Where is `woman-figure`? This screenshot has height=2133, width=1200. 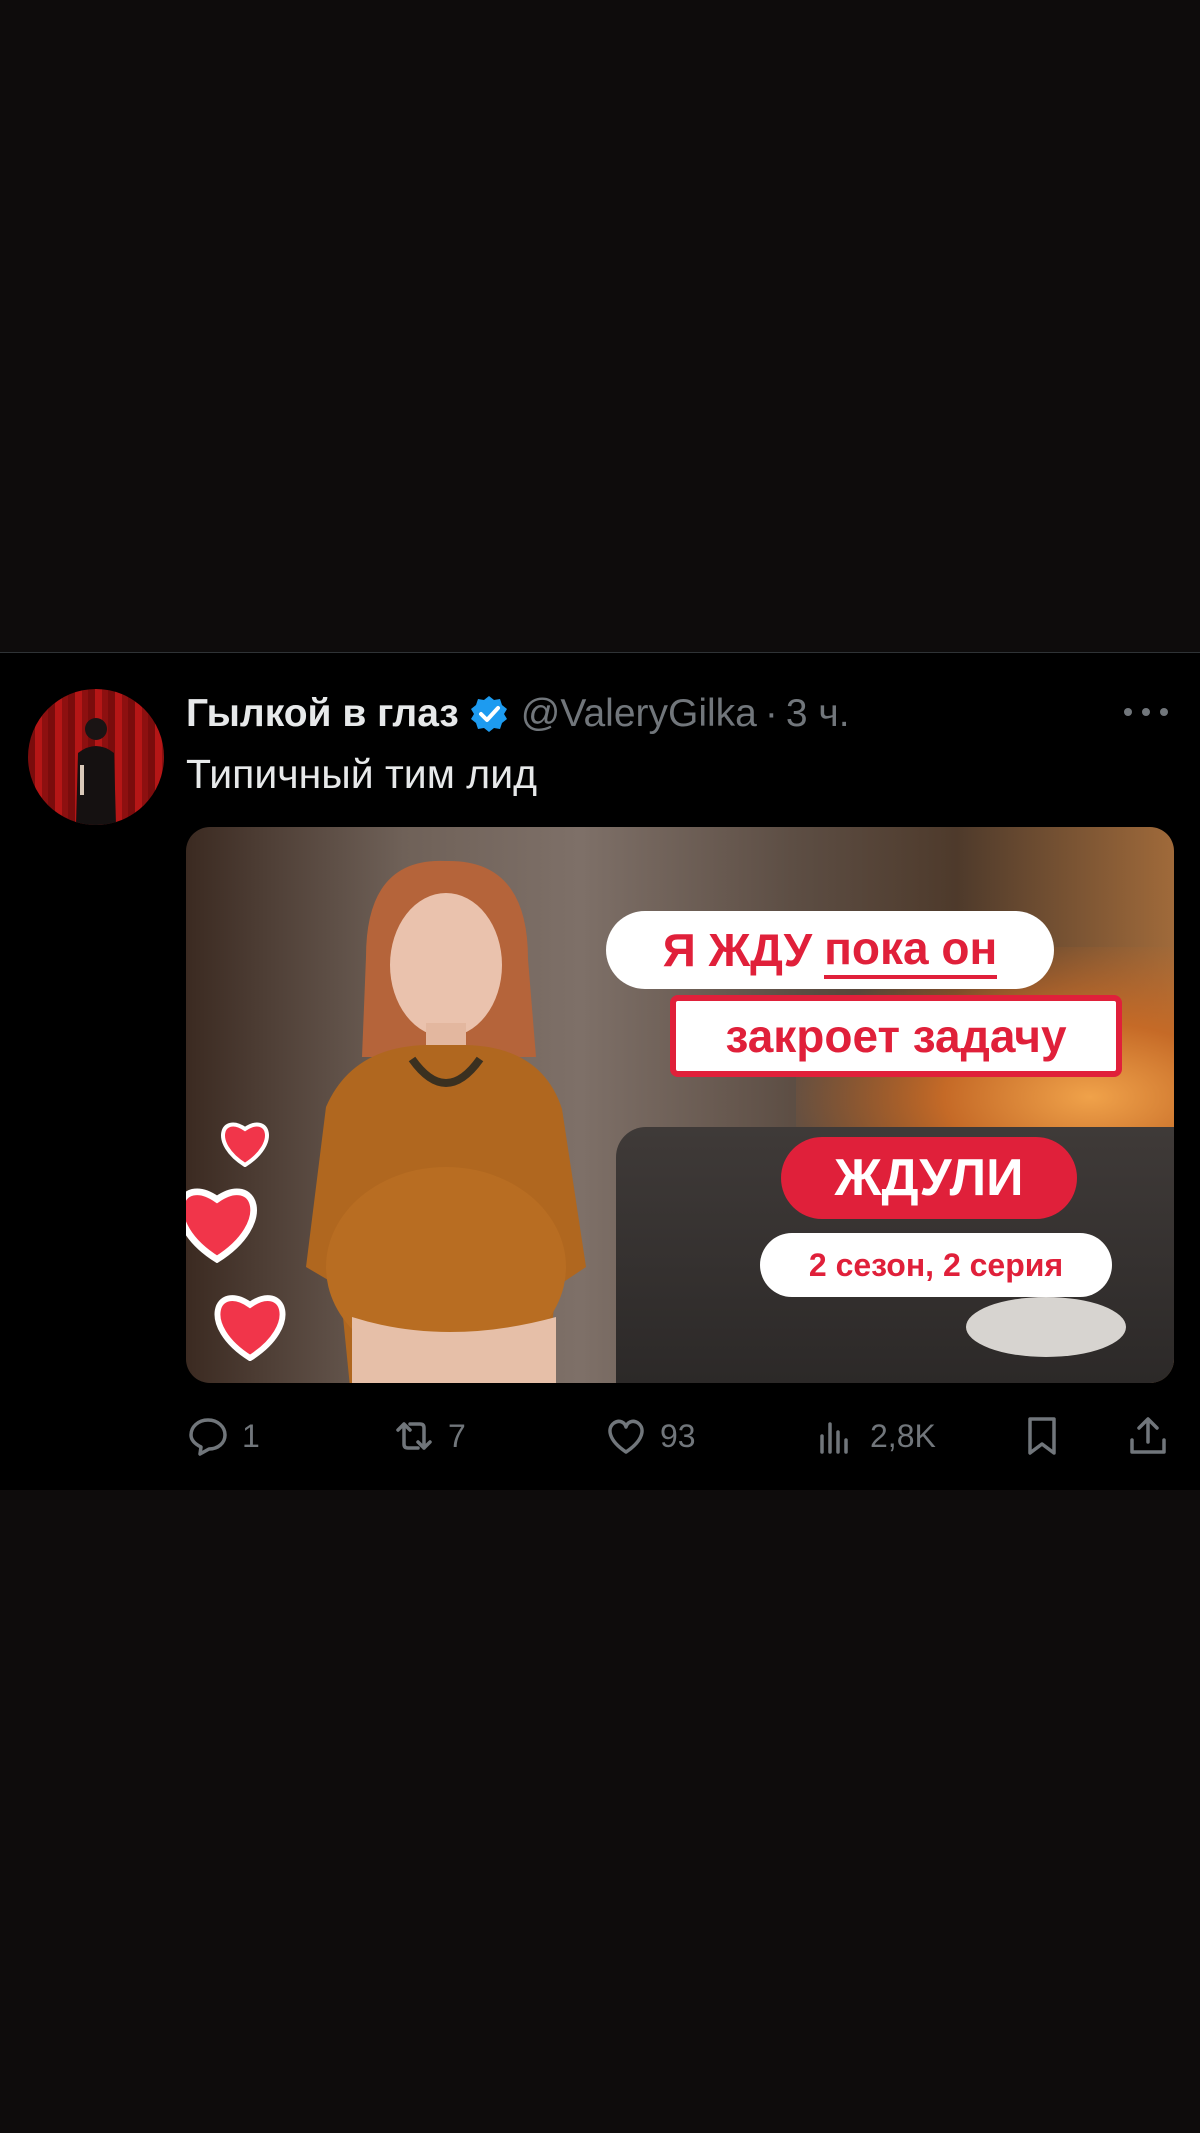
woman-figure is located at coordinates (446, 1121).